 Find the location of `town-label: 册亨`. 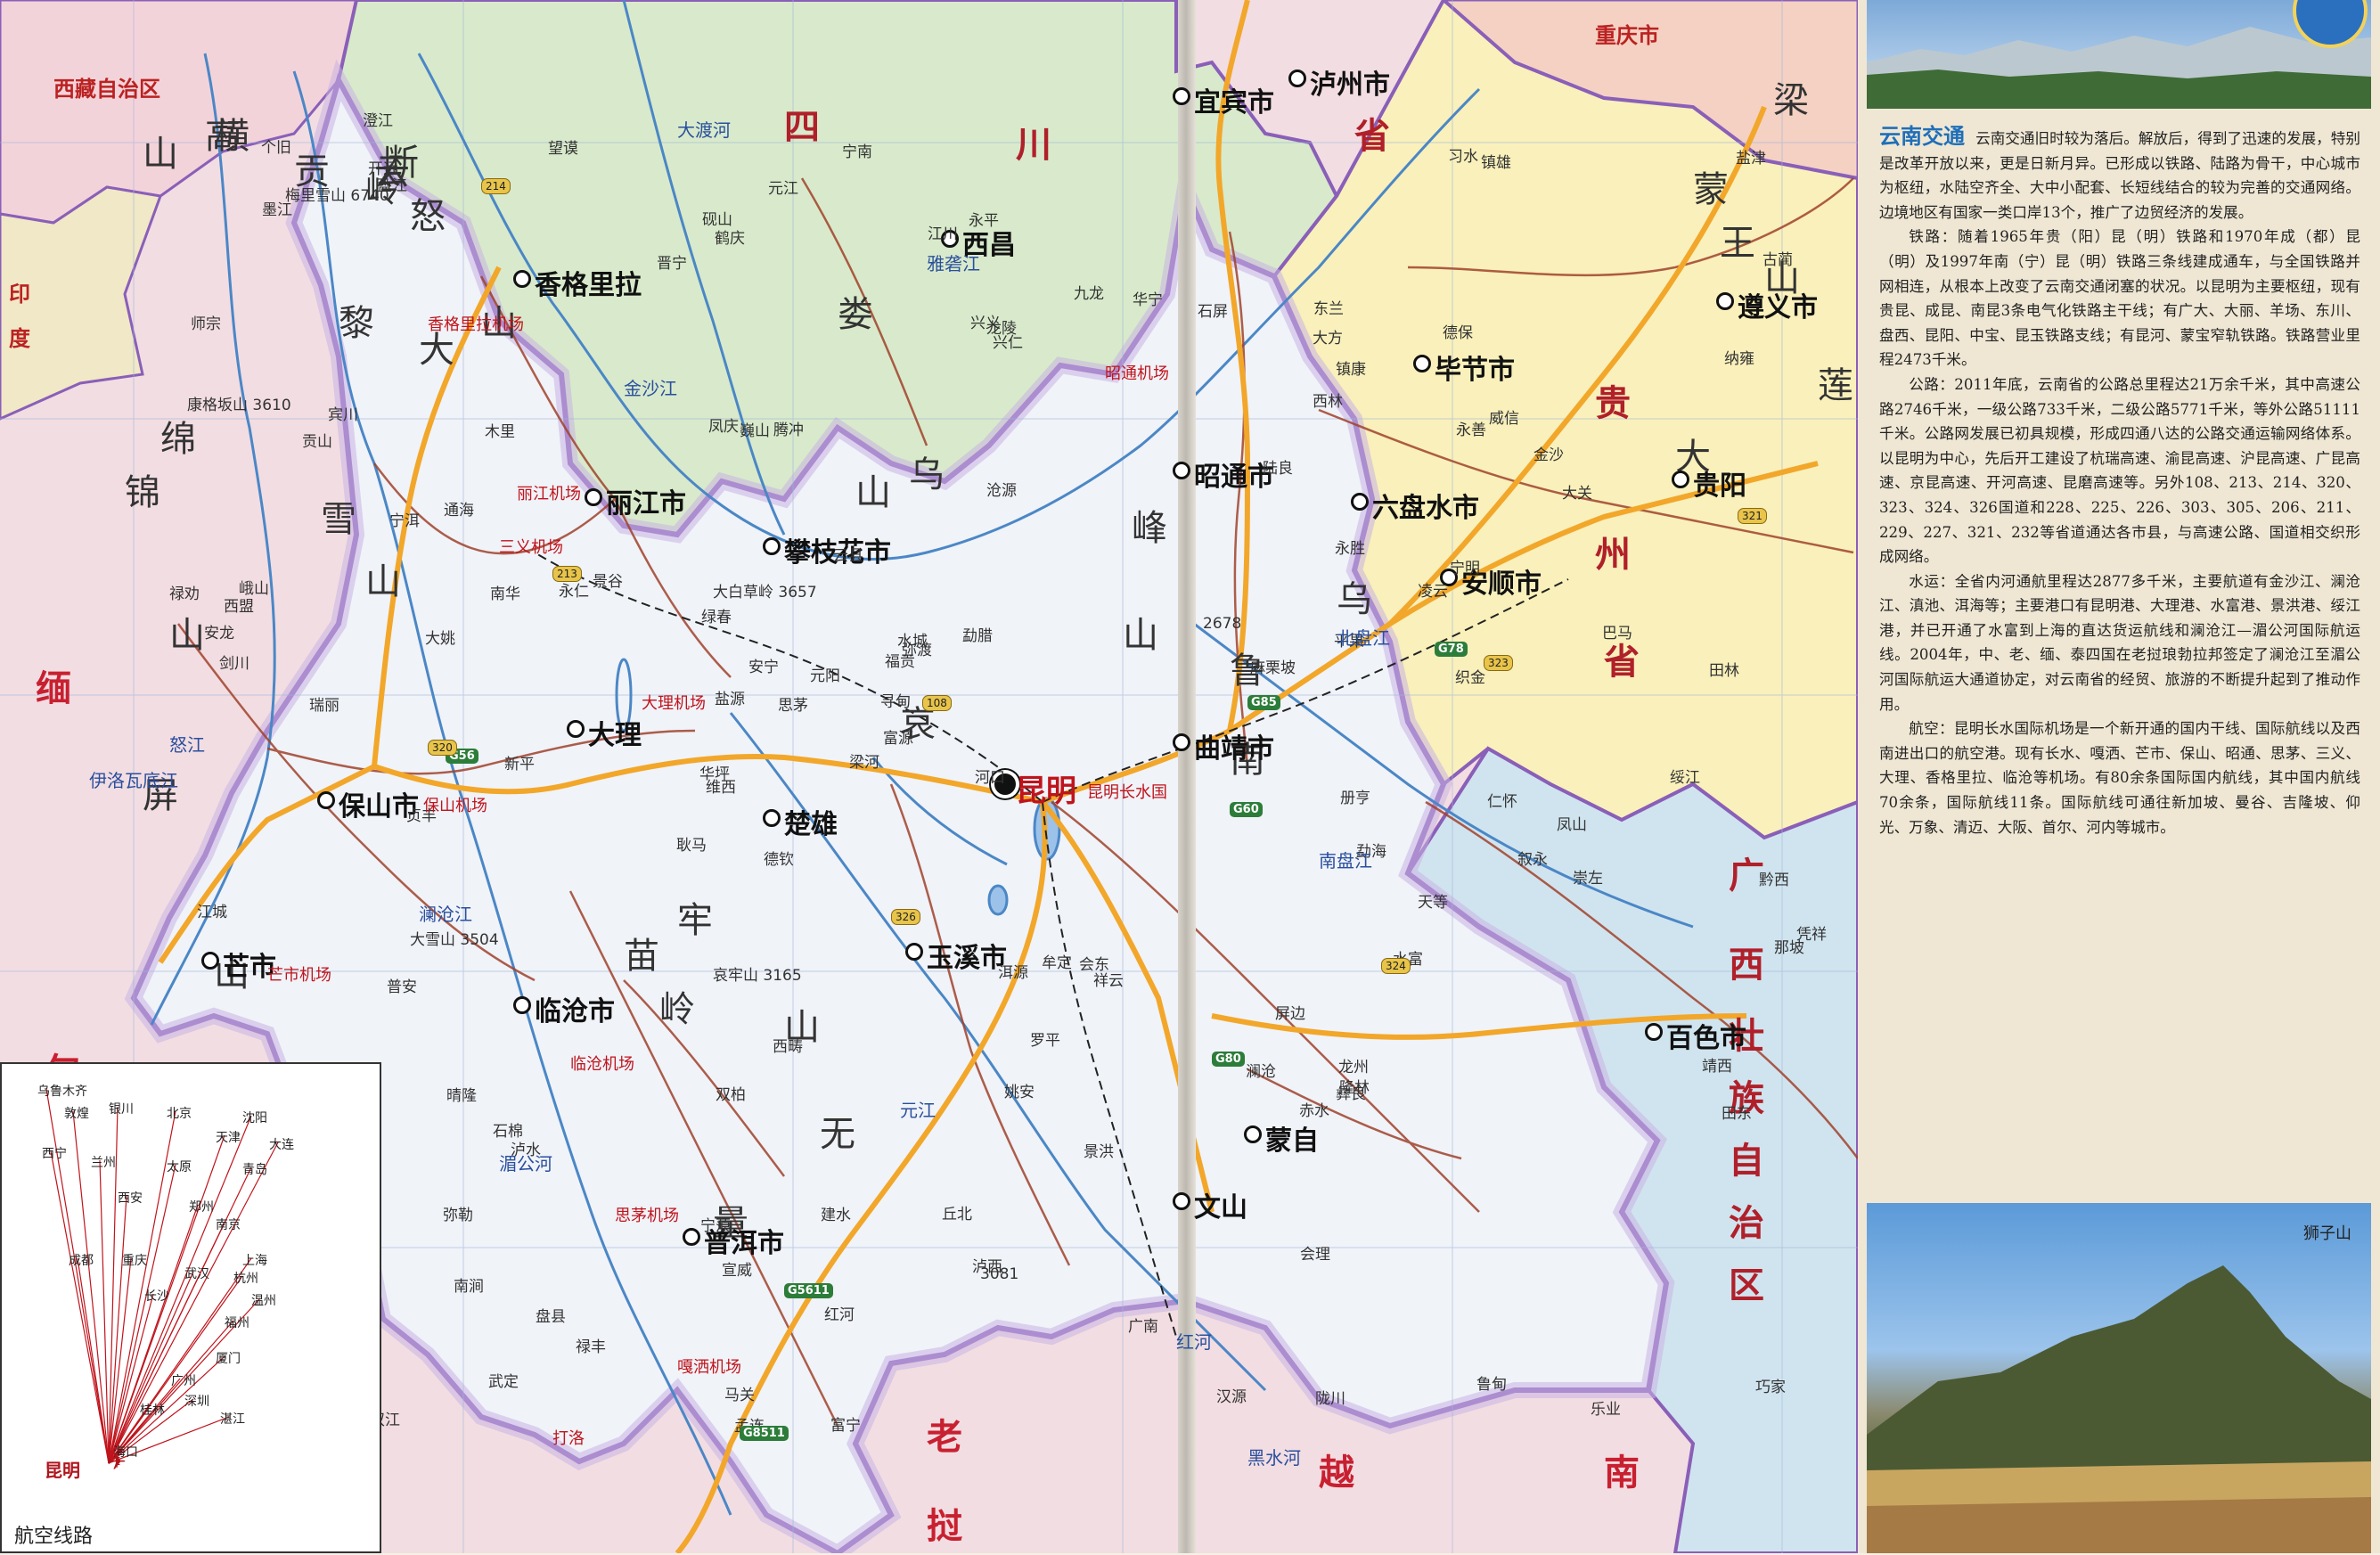

town-label: 册亨 is located at coordinates (1355, 798).